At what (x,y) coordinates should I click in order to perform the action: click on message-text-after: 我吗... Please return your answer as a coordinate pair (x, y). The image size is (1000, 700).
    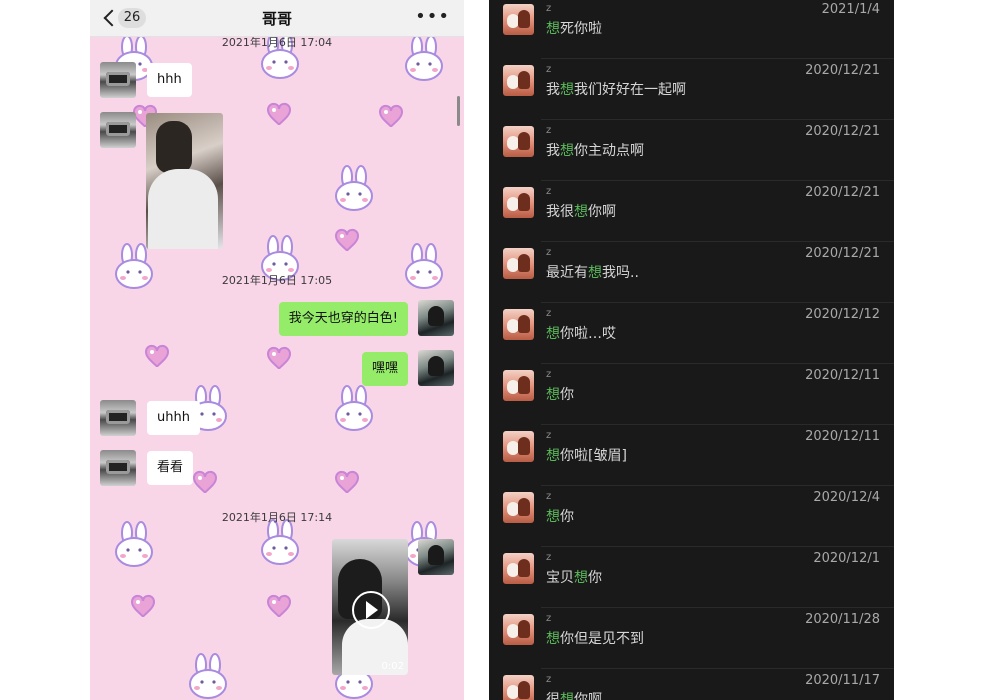
    Looking at the image, I should click on (620, 273).